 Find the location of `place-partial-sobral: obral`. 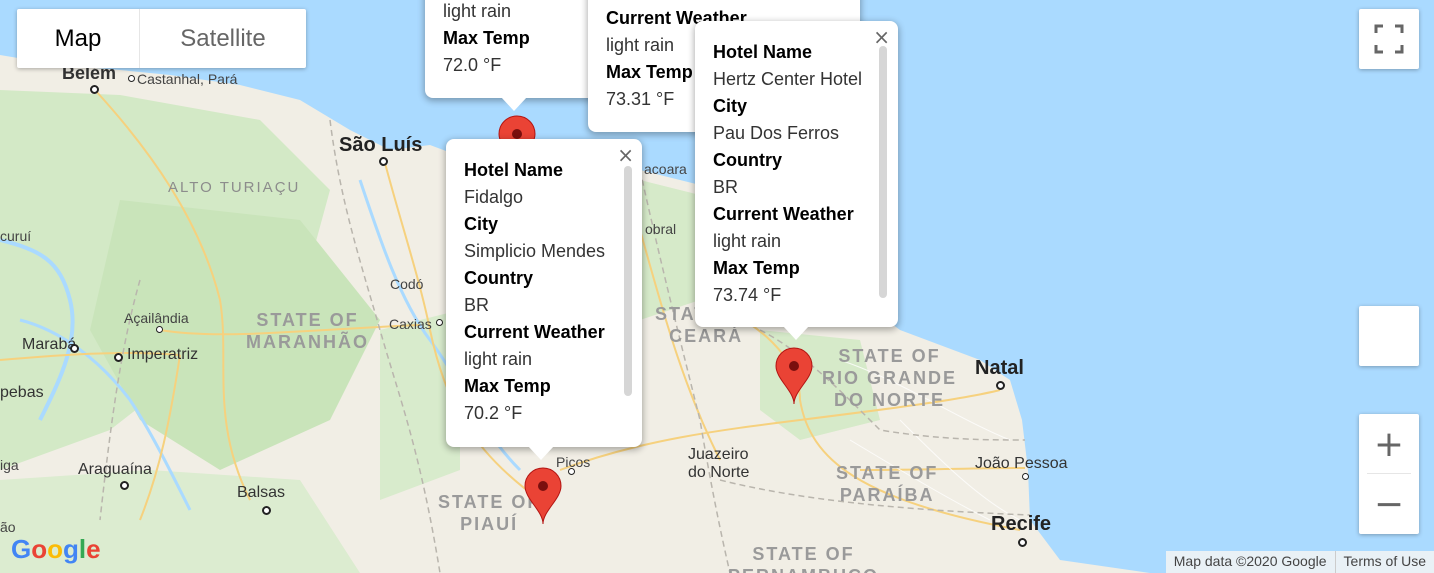

place-partial-sobral: obral is located at coordinates (661, 229).